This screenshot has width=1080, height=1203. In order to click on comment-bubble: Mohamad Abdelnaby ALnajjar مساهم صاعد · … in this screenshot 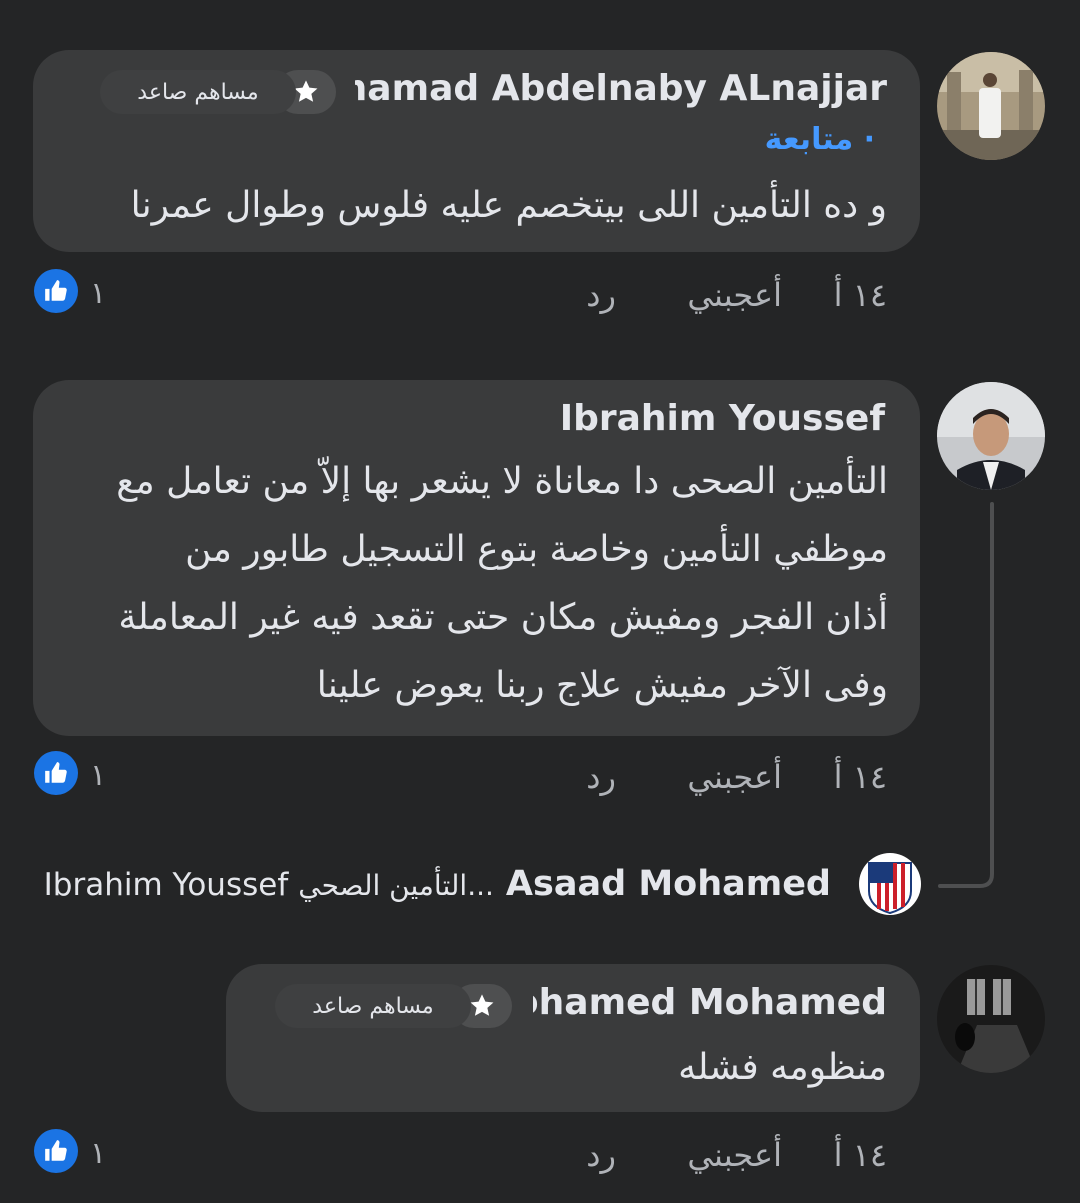, I will do `click(476, 151)`.